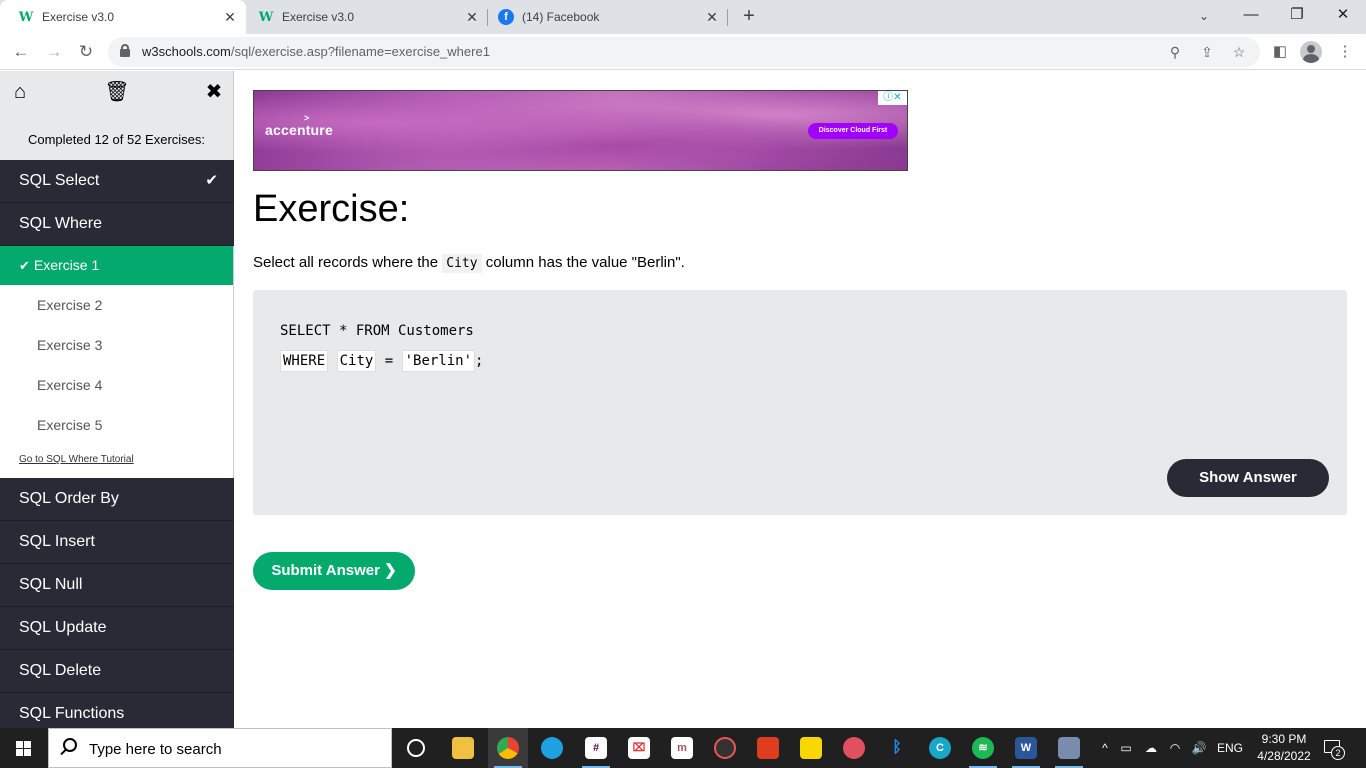  What do you see at coordinates (60, 670) in the screenshot?
I see `chapter-label: SQL Delete` at bounding box center [60, 670].